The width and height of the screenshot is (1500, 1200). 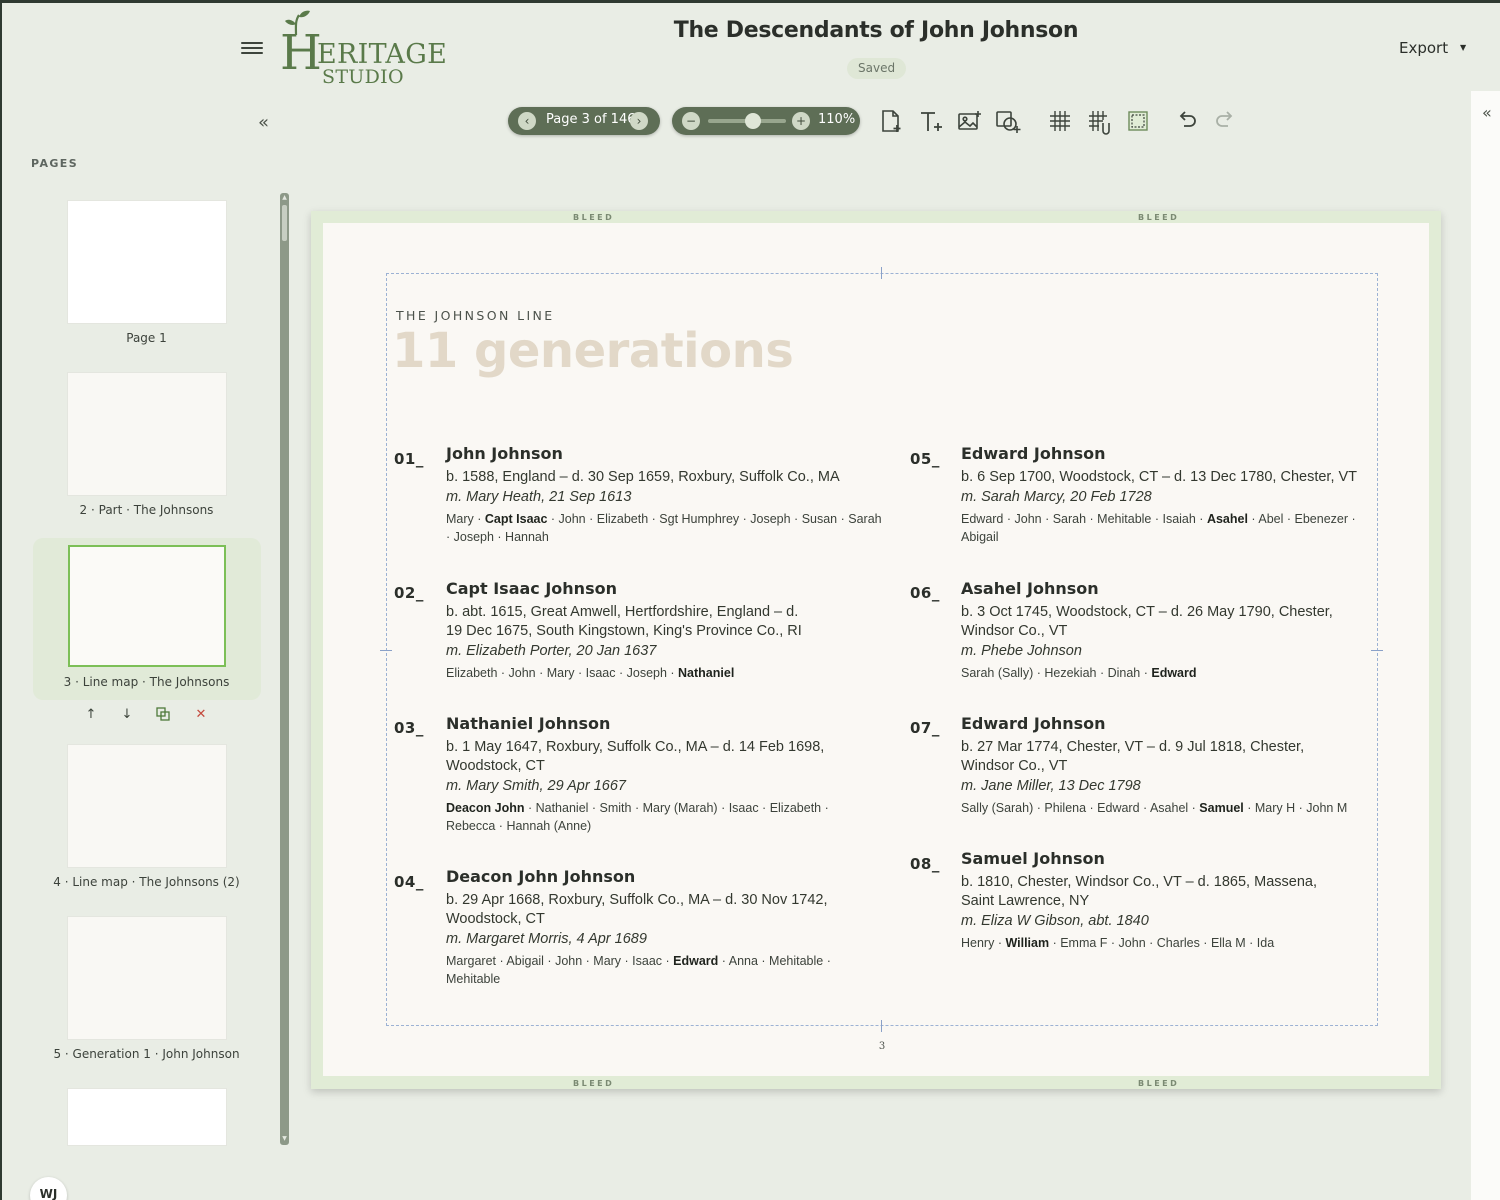 What do you see at coordinates (163, 716) in the screenshot?
I see `duplicate-icon` at bounding box center [163, 716].